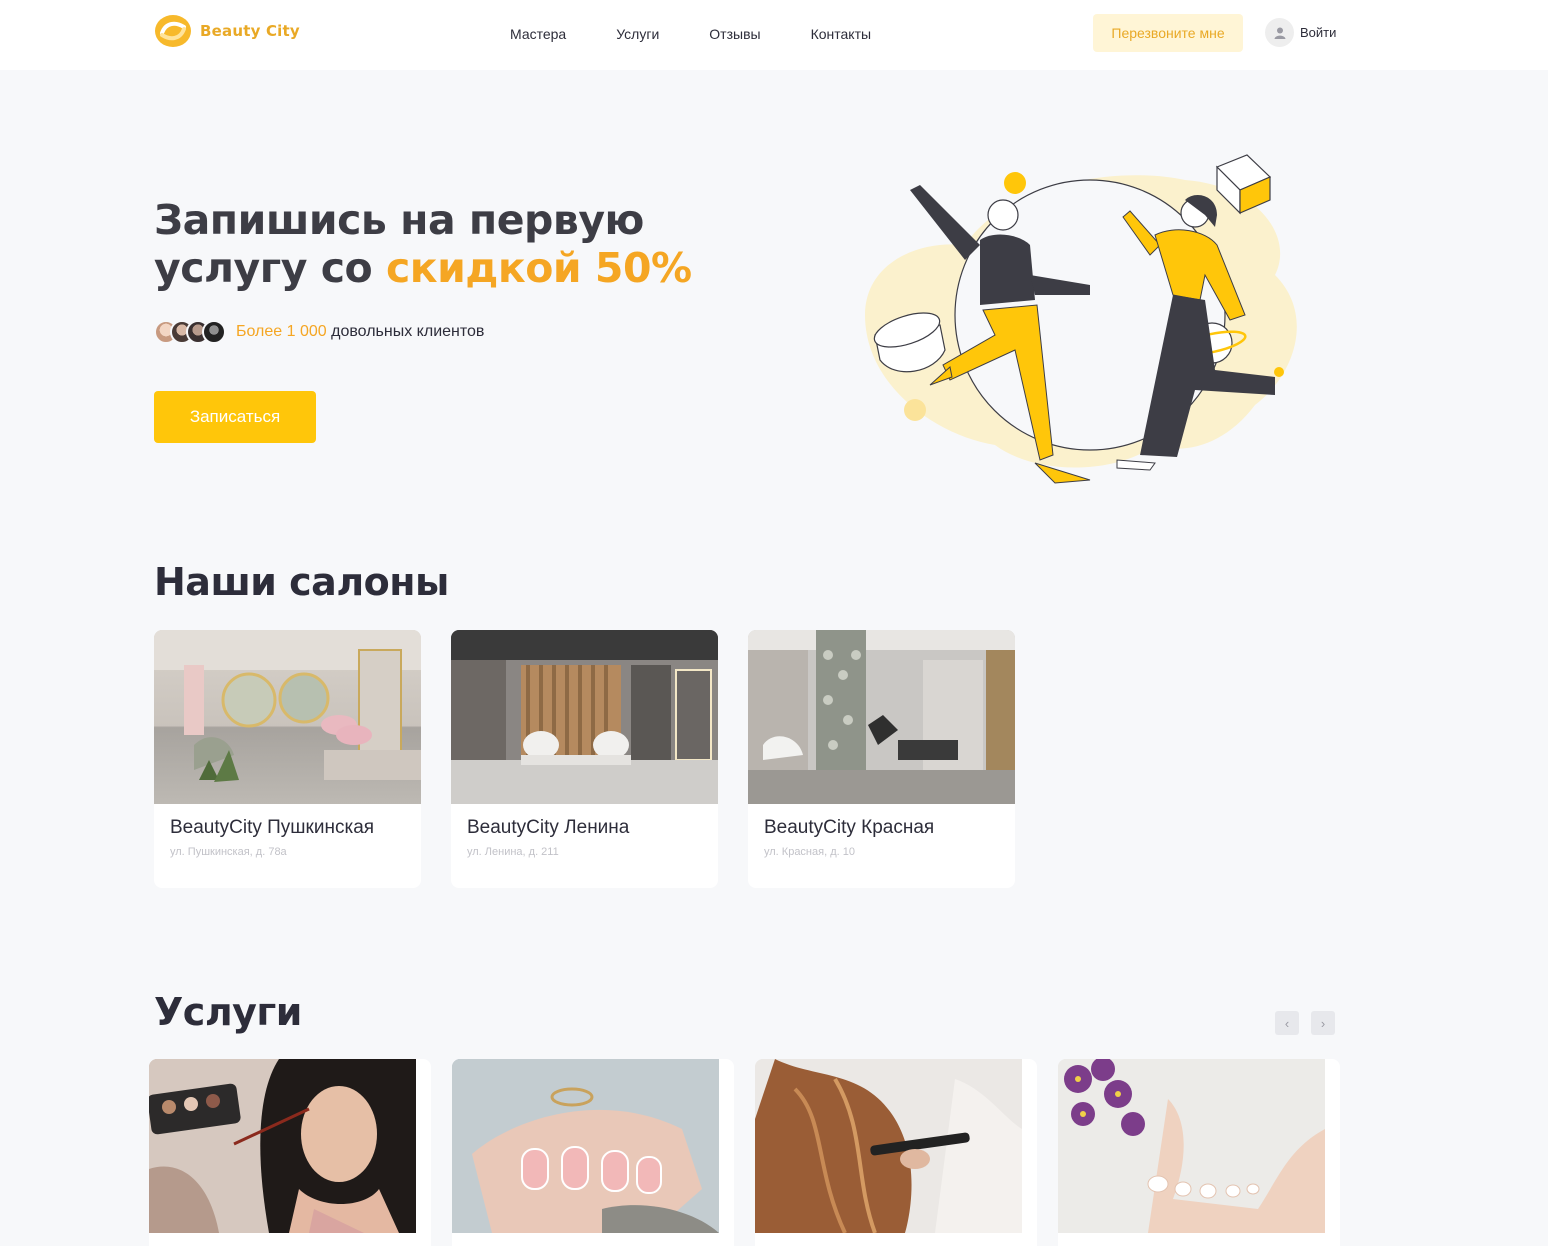  I want to click on hero-title-accent: скидкой 50%, so click(538, 268).